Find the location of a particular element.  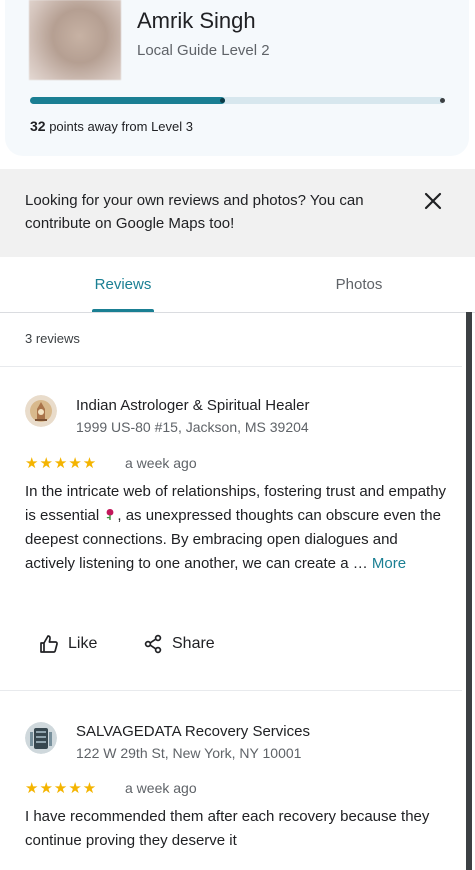

share-button: Share is located at coordinates (179, 644).